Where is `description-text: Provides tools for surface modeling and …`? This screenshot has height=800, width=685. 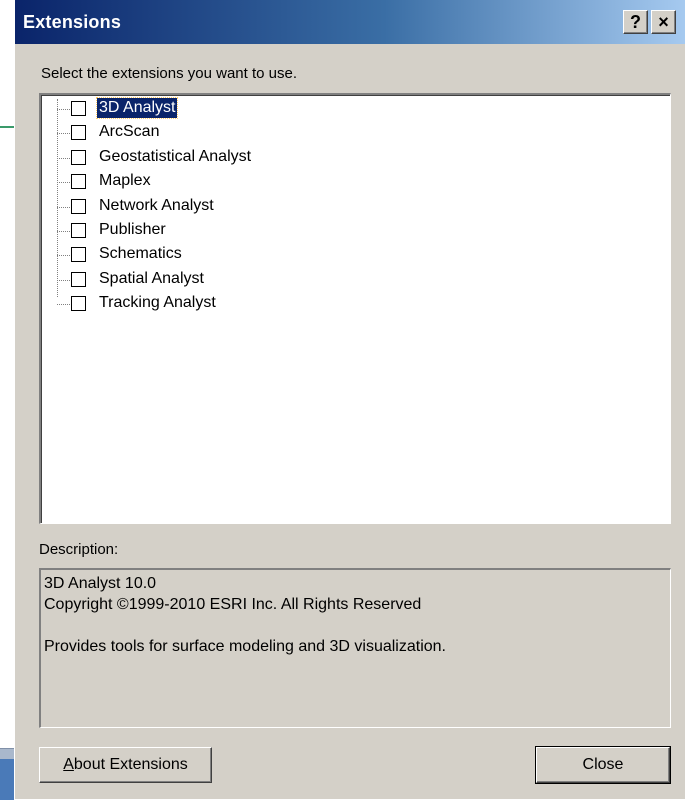
description-text: Provides tools for surface modeling and … is located at coordinates (245, 646).